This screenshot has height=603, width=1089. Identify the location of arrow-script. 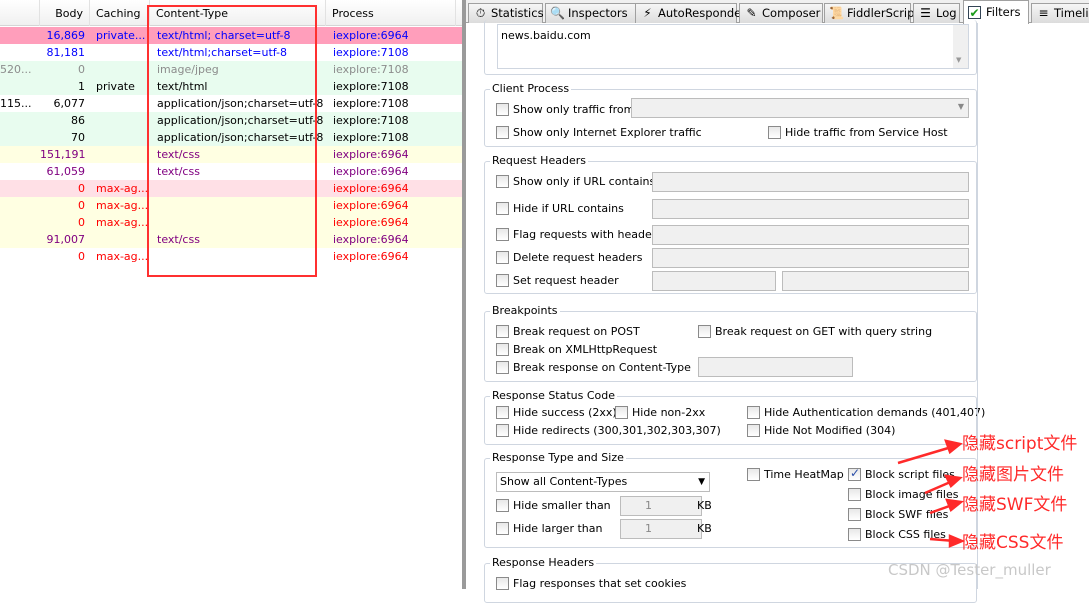
(926, 454).